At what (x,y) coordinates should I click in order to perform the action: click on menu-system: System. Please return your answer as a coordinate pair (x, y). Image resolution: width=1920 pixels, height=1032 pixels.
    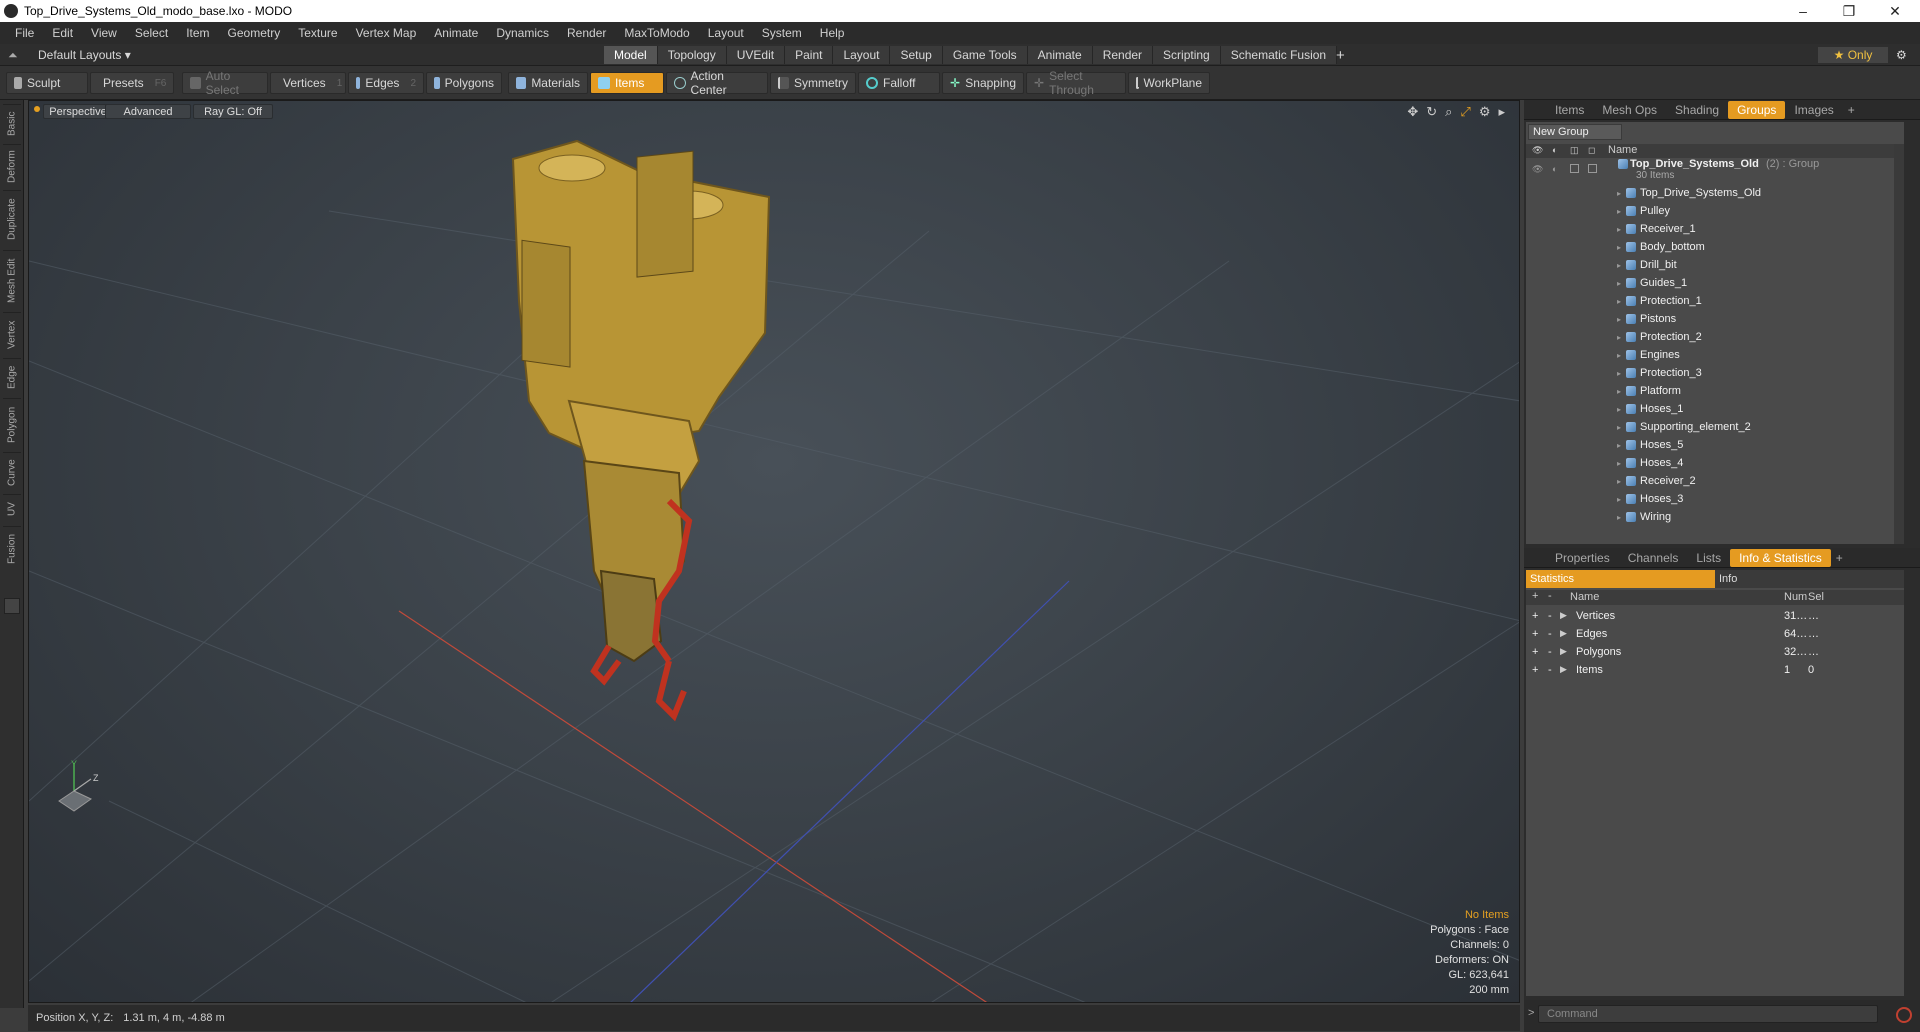
    Looking at the image, I should click on (782, 33).